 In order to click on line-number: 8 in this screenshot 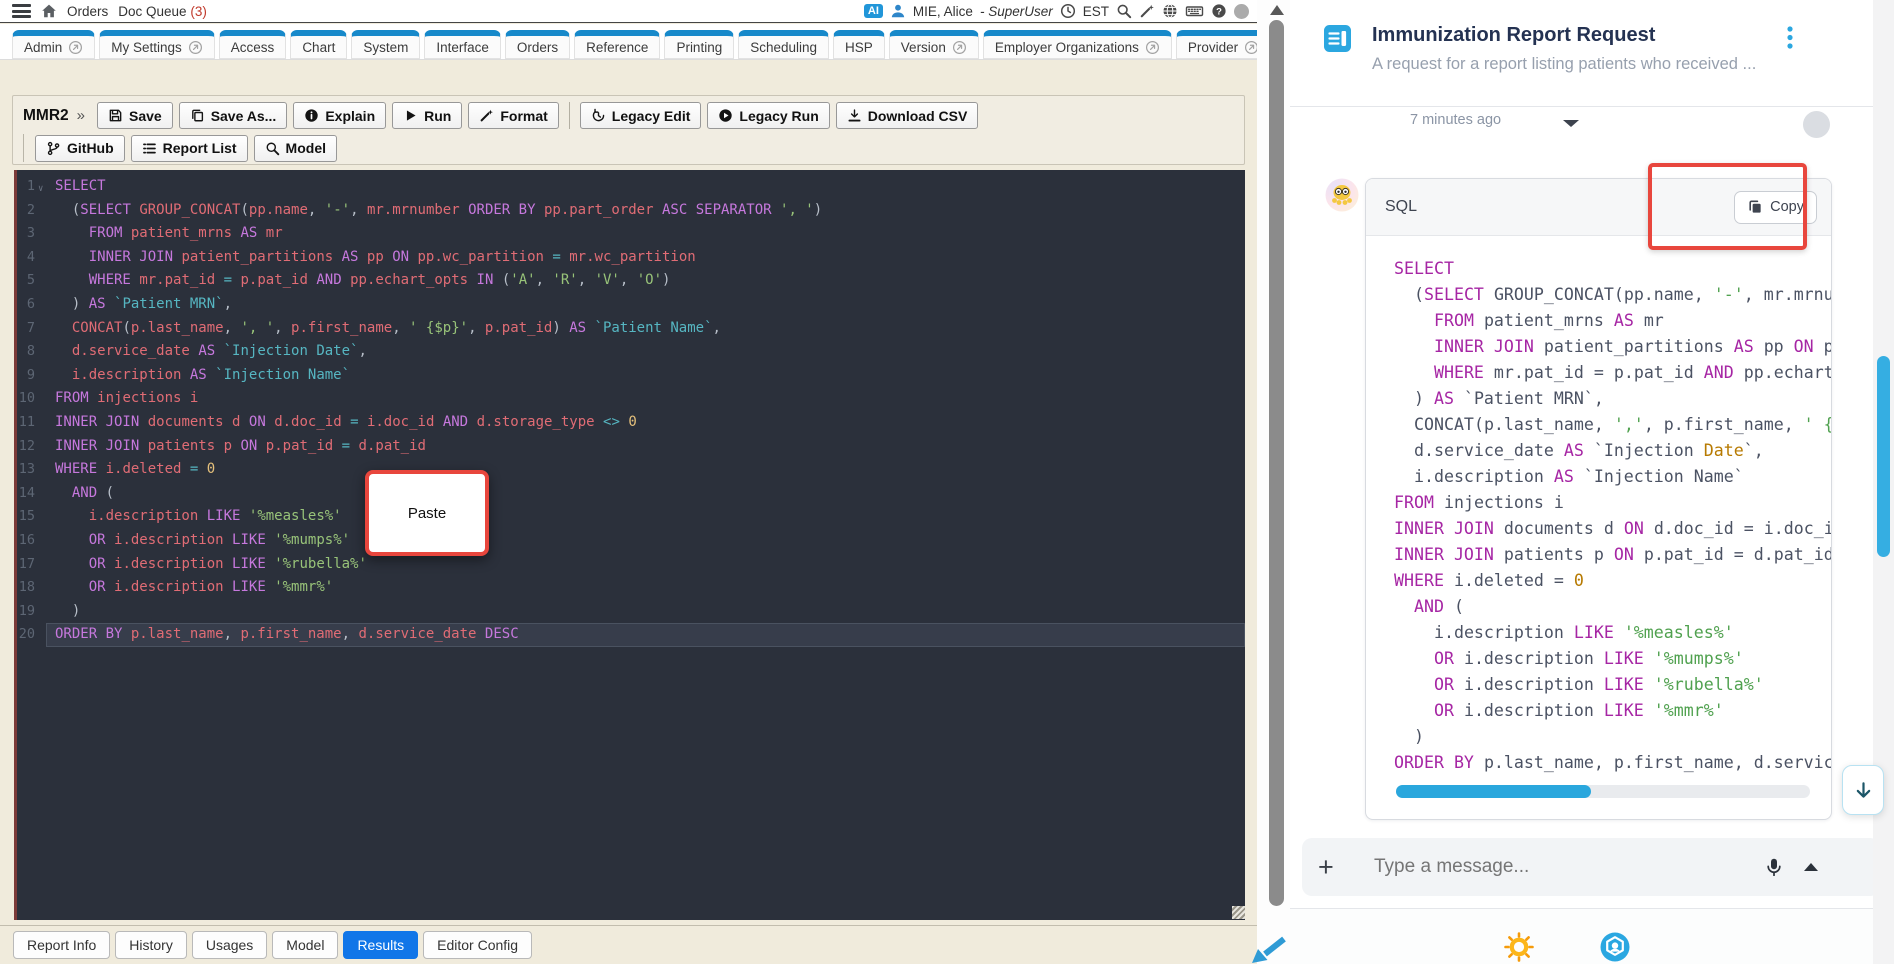, I will do `click(26, 352)`.